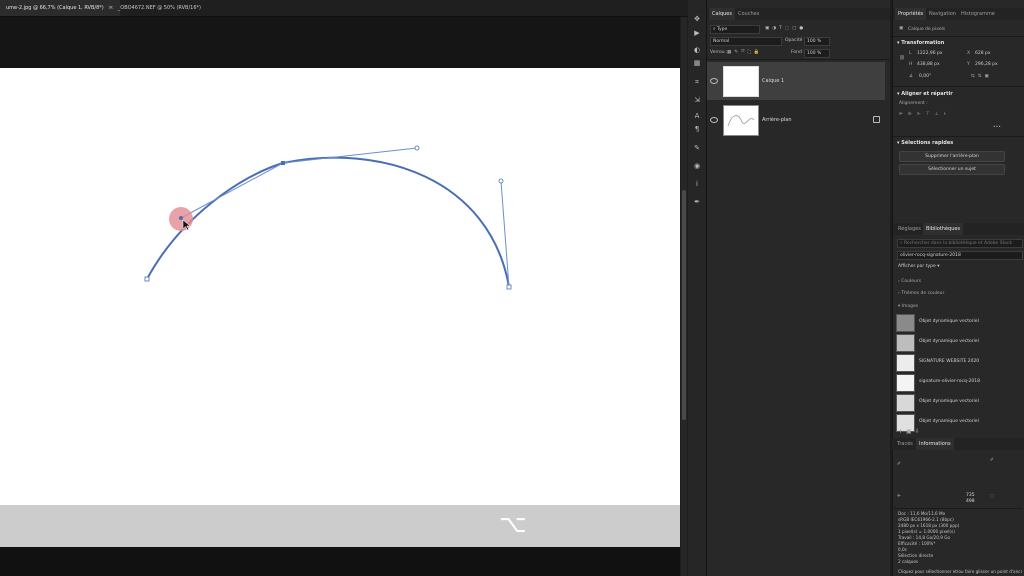 Image resolution: width=1024 pixels, height=576 pixels. What do you see at coordinates (949, 361) in the screenshot?
I see `item-name: SIGNATURE WEBSITE 2020` at bounding box center [949, 361].